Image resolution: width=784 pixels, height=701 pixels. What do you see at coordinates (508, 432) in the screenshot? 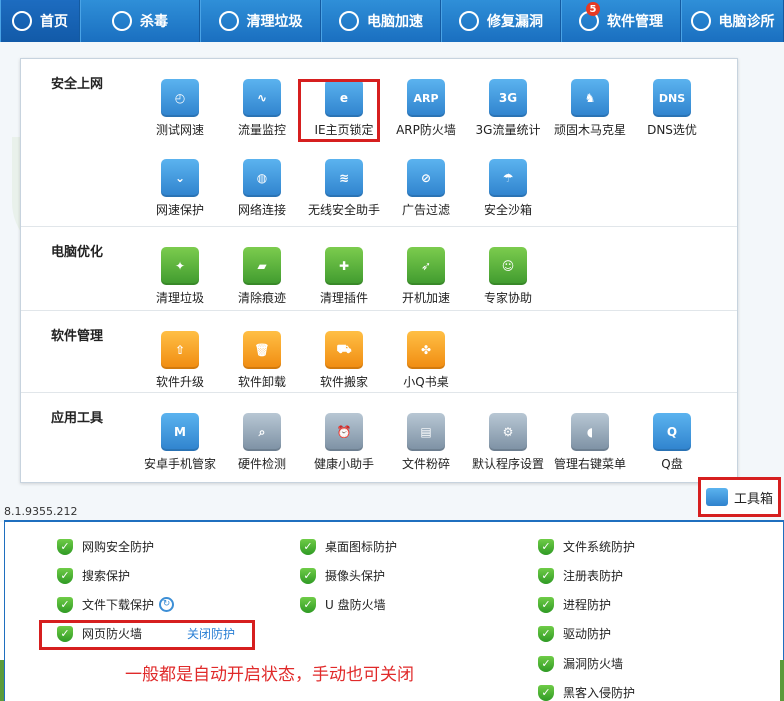
I see `gear-icon: ⚙` at bounding box center [508, 432].